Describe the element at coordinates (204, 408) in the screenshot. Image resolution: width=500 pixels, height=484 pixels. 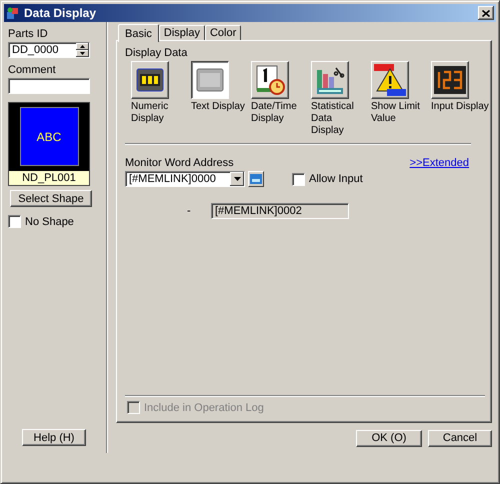
I see `checkbox-label: Include in Operation Log` at that location.